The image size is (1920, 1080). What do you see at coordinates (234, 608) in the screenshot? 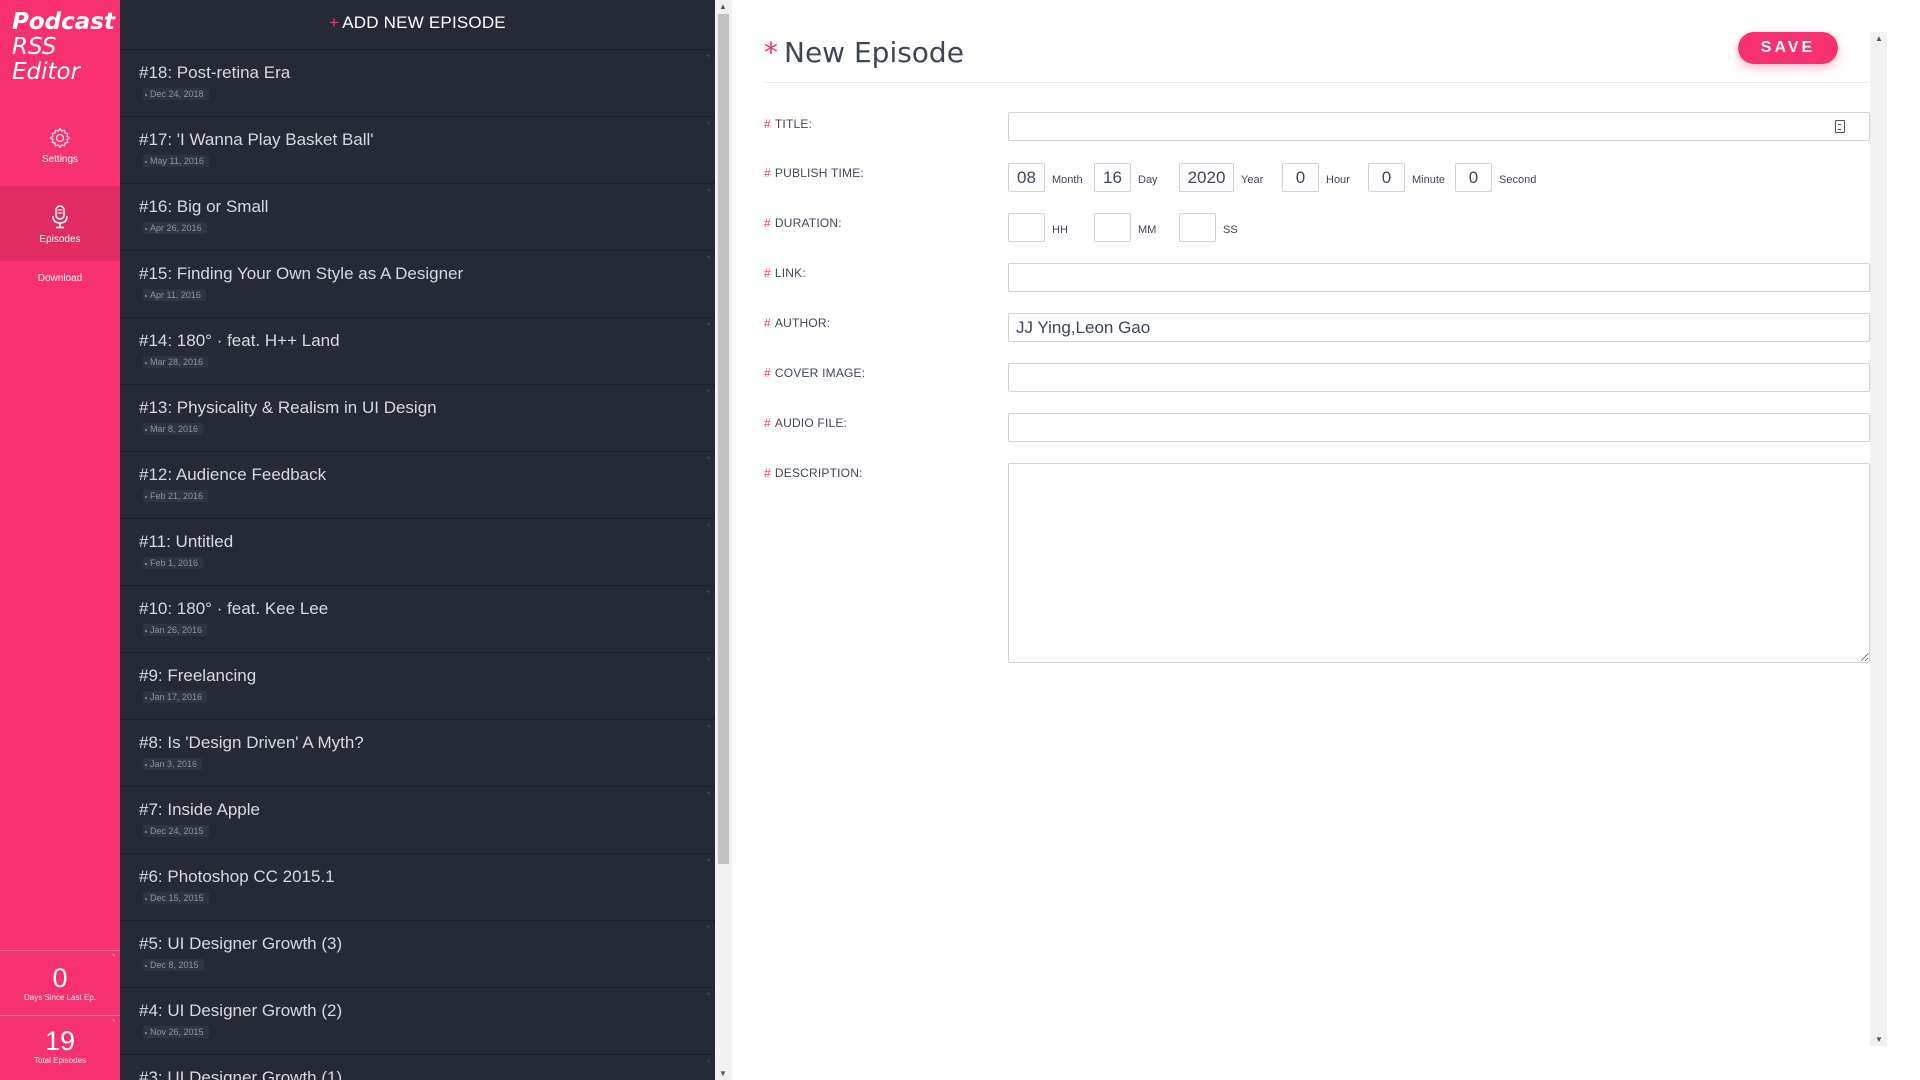
I see `episode-title: #10: 180° · feat. Kee Lee` at bounding box center [234, 608].